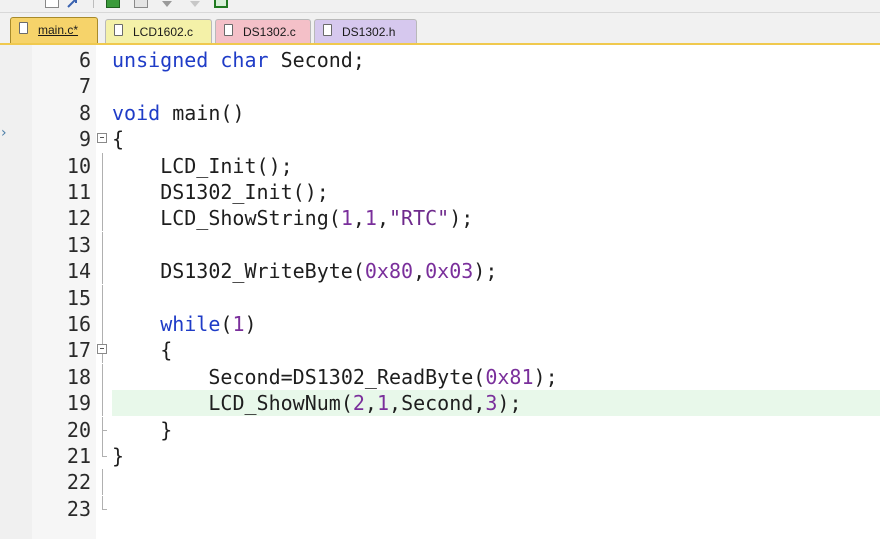 This screenshot has height=539, width=880. I want to click on line-number: 19, so click(78, 403).